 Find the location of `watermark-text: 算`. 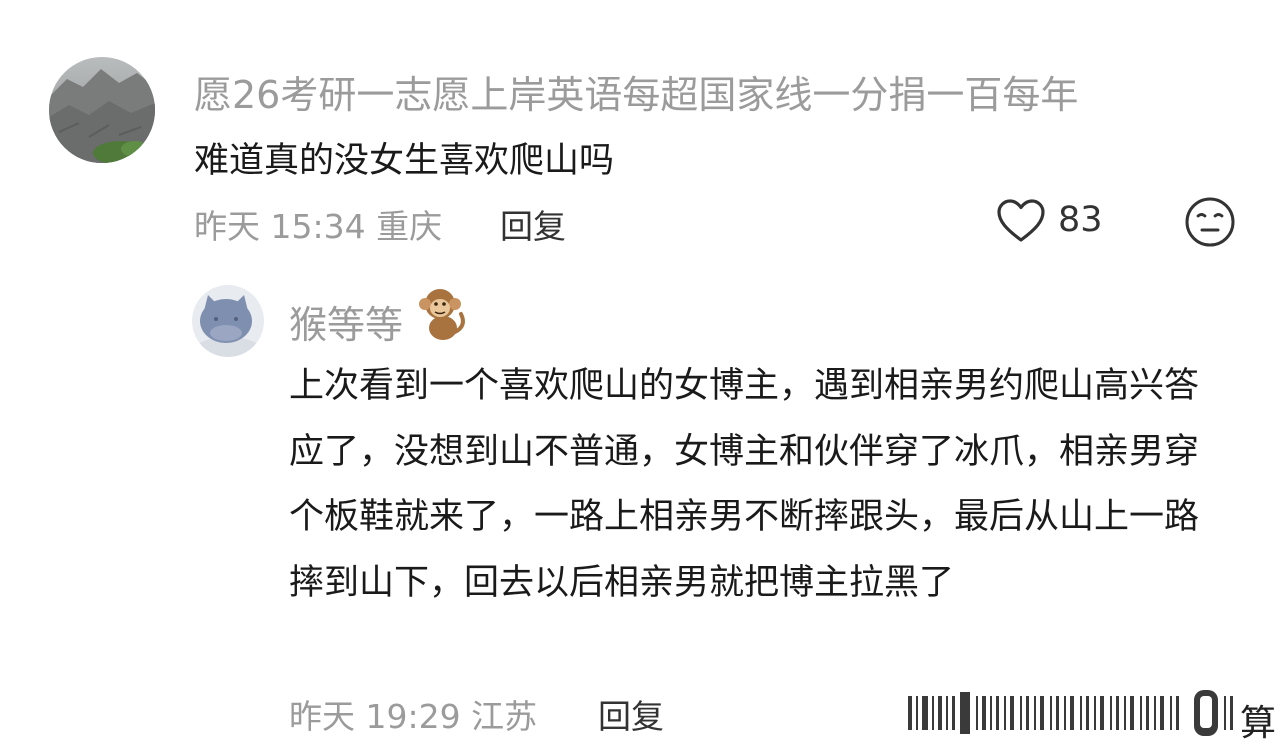

watermark-text: 算 is located at coordinates (1258, 723).